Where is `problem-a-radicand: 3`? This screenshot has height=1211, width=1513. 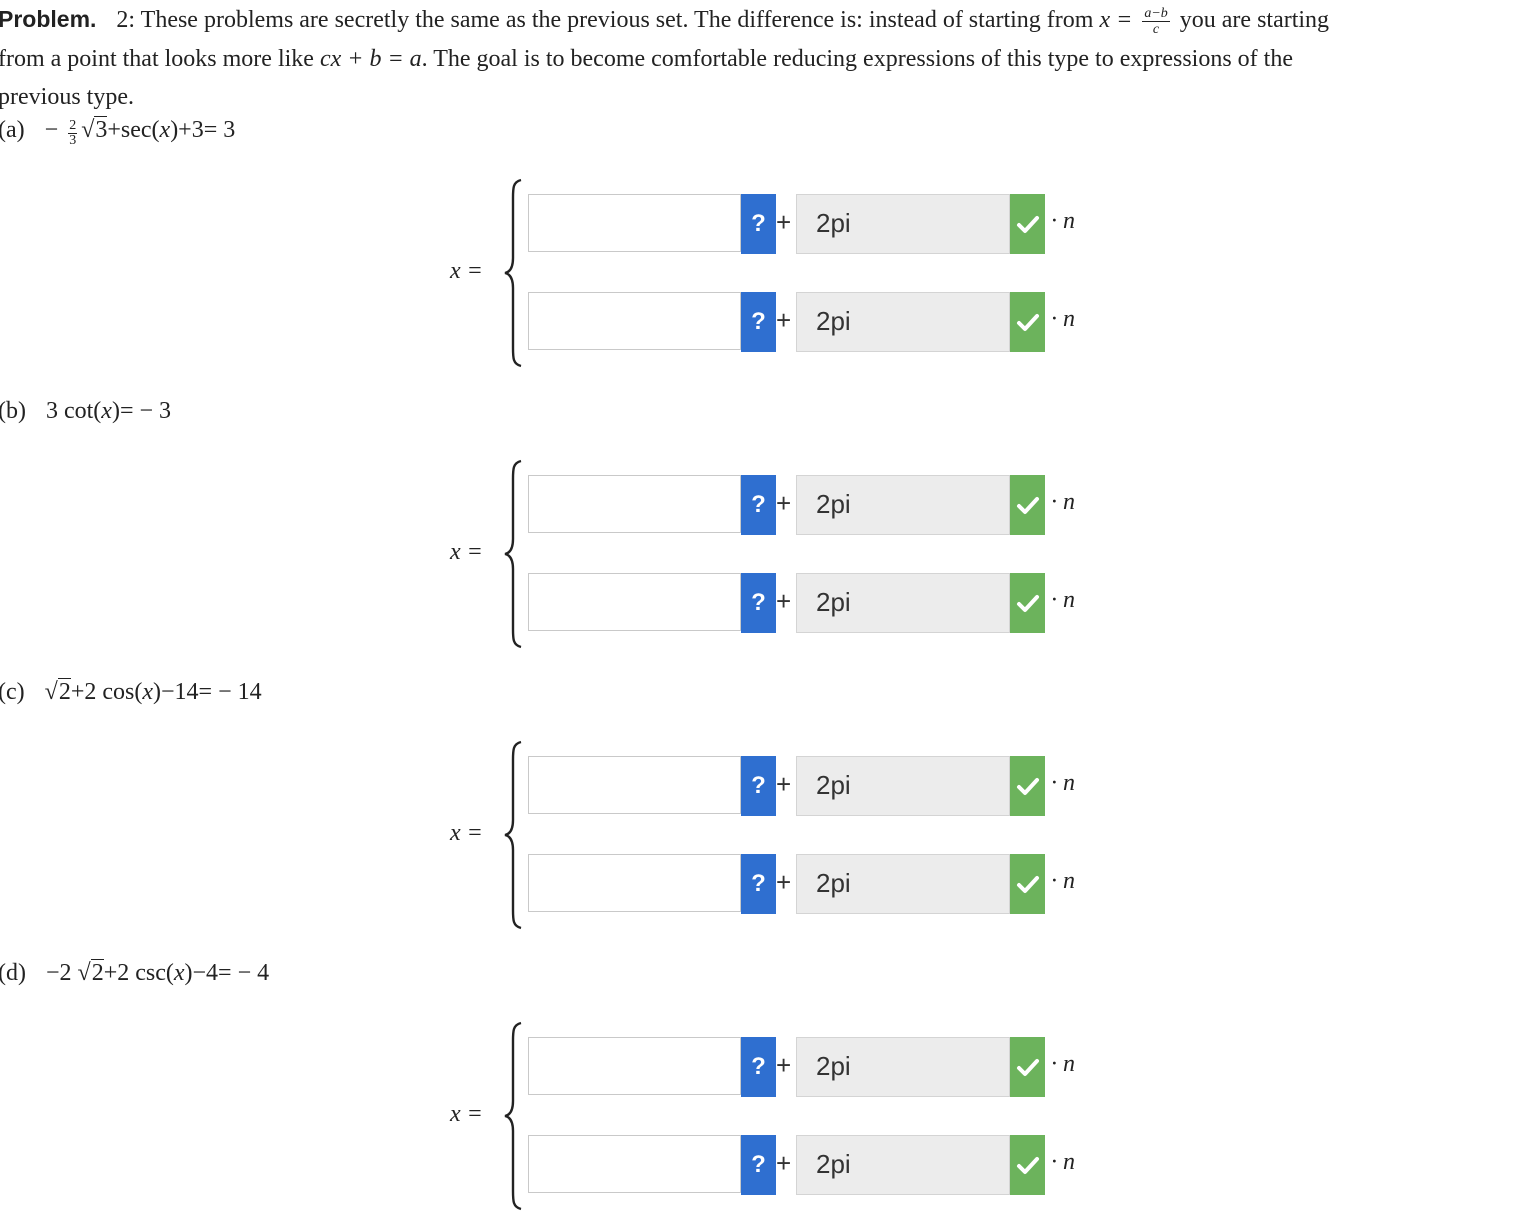 problem-a-radicand: 3 is located at coordinates (101, 129).